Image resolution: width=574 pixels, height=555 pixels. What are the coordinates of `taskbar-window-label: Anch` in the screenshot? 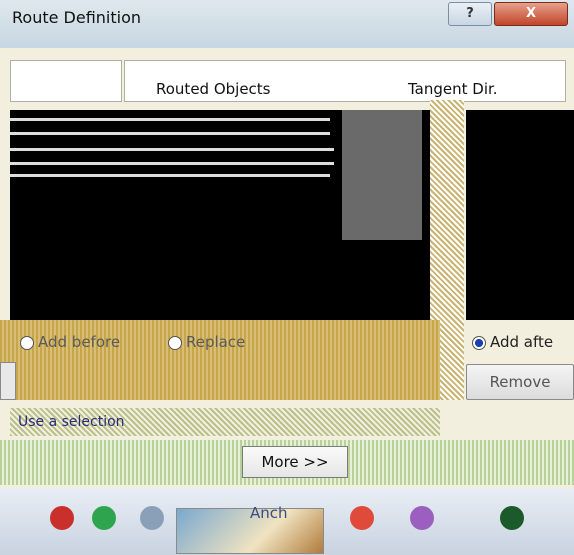 It's located at (269, 513).